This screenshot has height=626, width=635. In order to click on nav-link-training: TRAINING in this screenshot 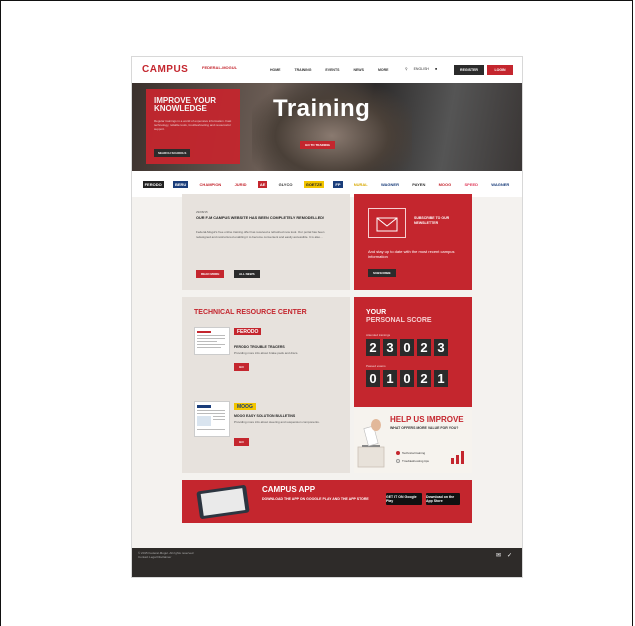, I will do `click(303, 70)`.